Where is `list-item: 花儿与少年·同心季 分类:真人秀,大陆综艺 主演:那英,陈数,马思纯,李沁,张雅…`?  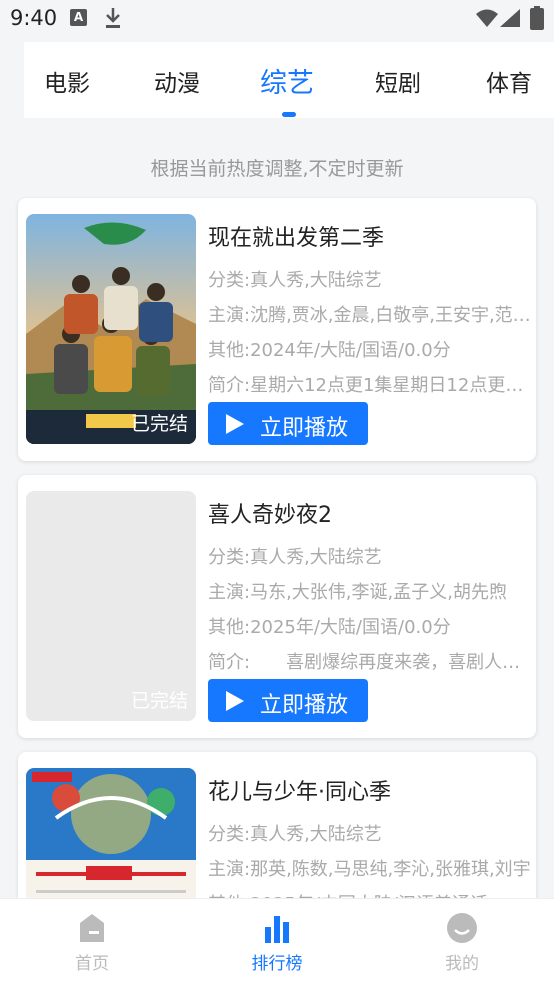 list-item: 花儿与少年·同心季 分类:真人秀,大陆综艺 主演:那英,陈数,马思纯,李沁,张雅… is located at coordinates (277, 825).